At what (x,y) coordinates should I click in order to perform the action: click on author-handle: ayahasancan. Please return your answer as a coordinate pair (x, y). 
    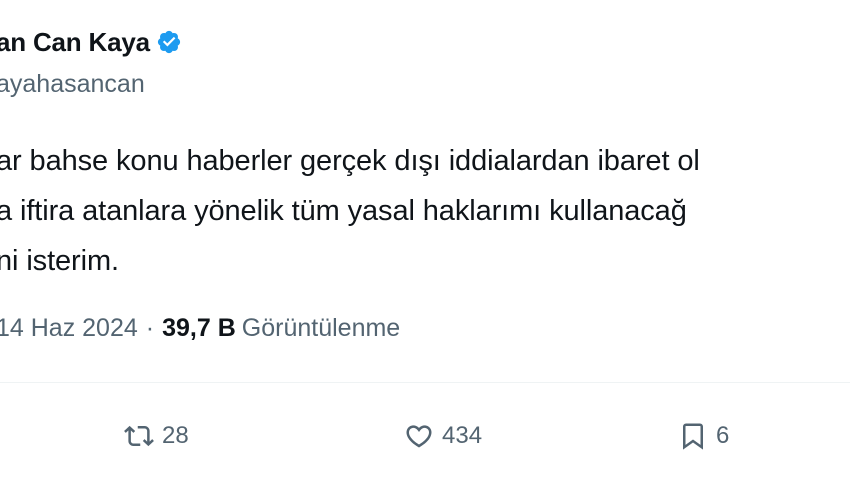
    Looking at the image, I should click on (91, 84).